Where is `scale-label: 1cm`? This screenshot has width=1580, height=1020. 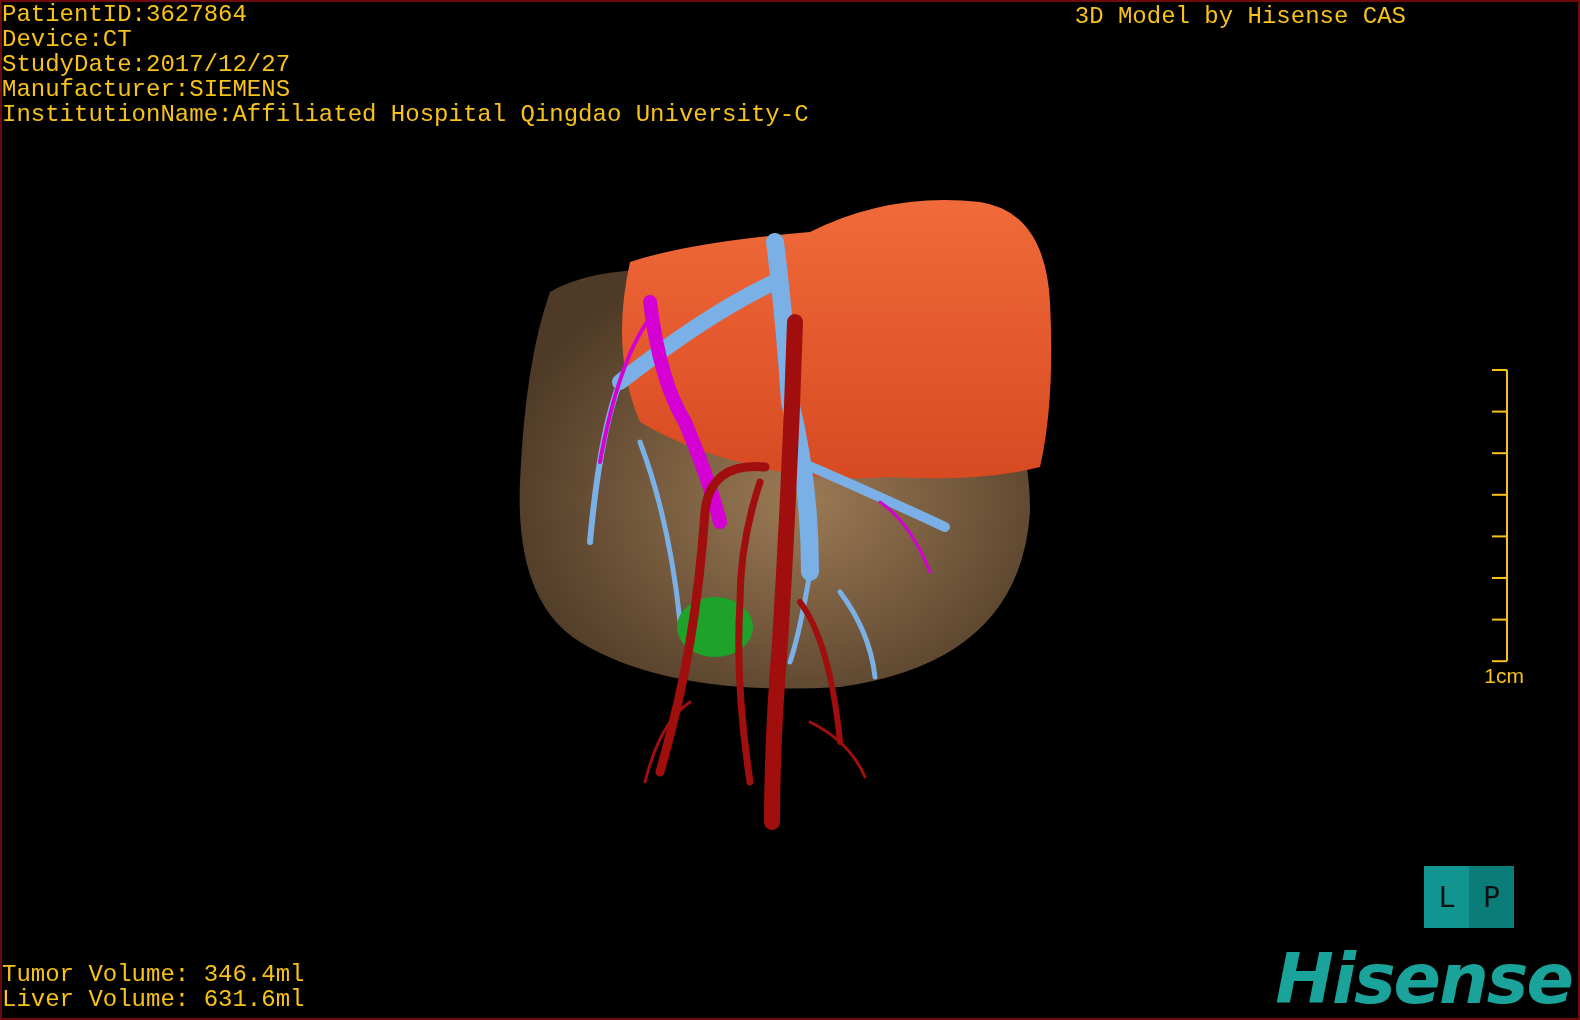
scale-label: 1cm is located at coordinates (1504, 676).